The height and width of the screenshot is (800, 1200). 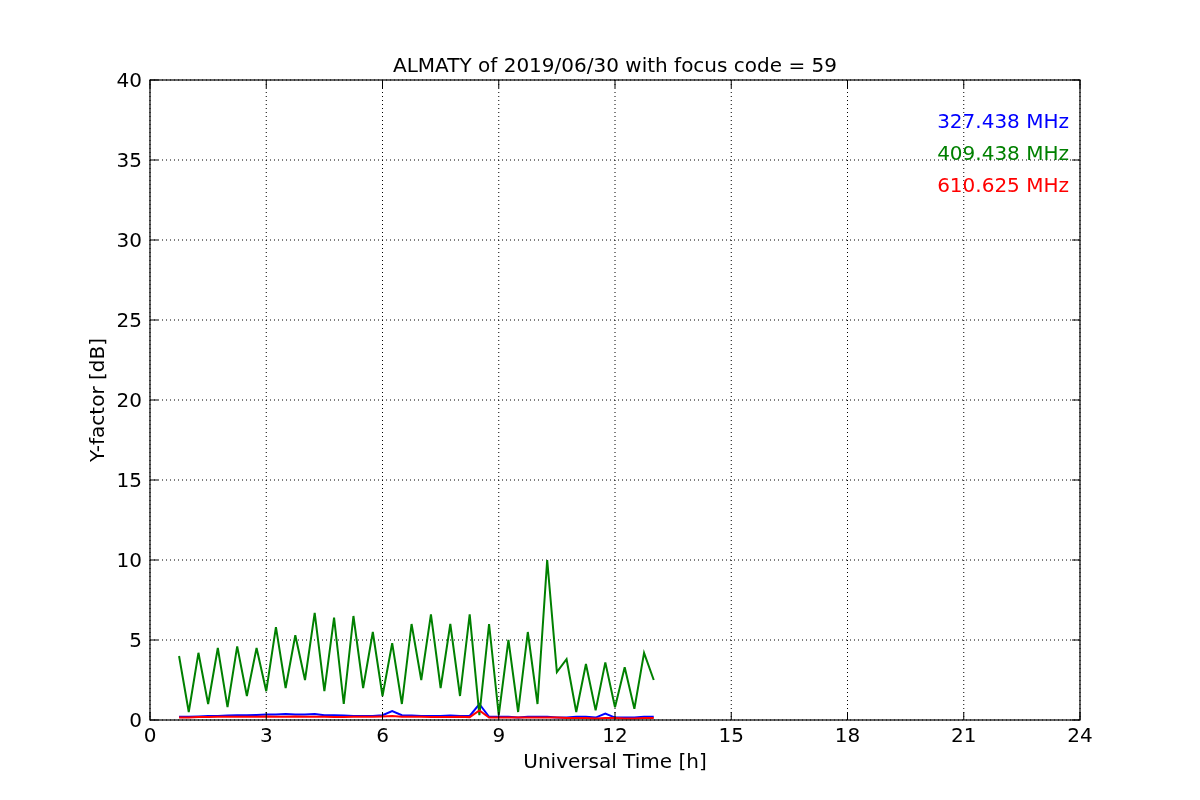 I want to click on tick-label: 5, so click(x=135, y=640).